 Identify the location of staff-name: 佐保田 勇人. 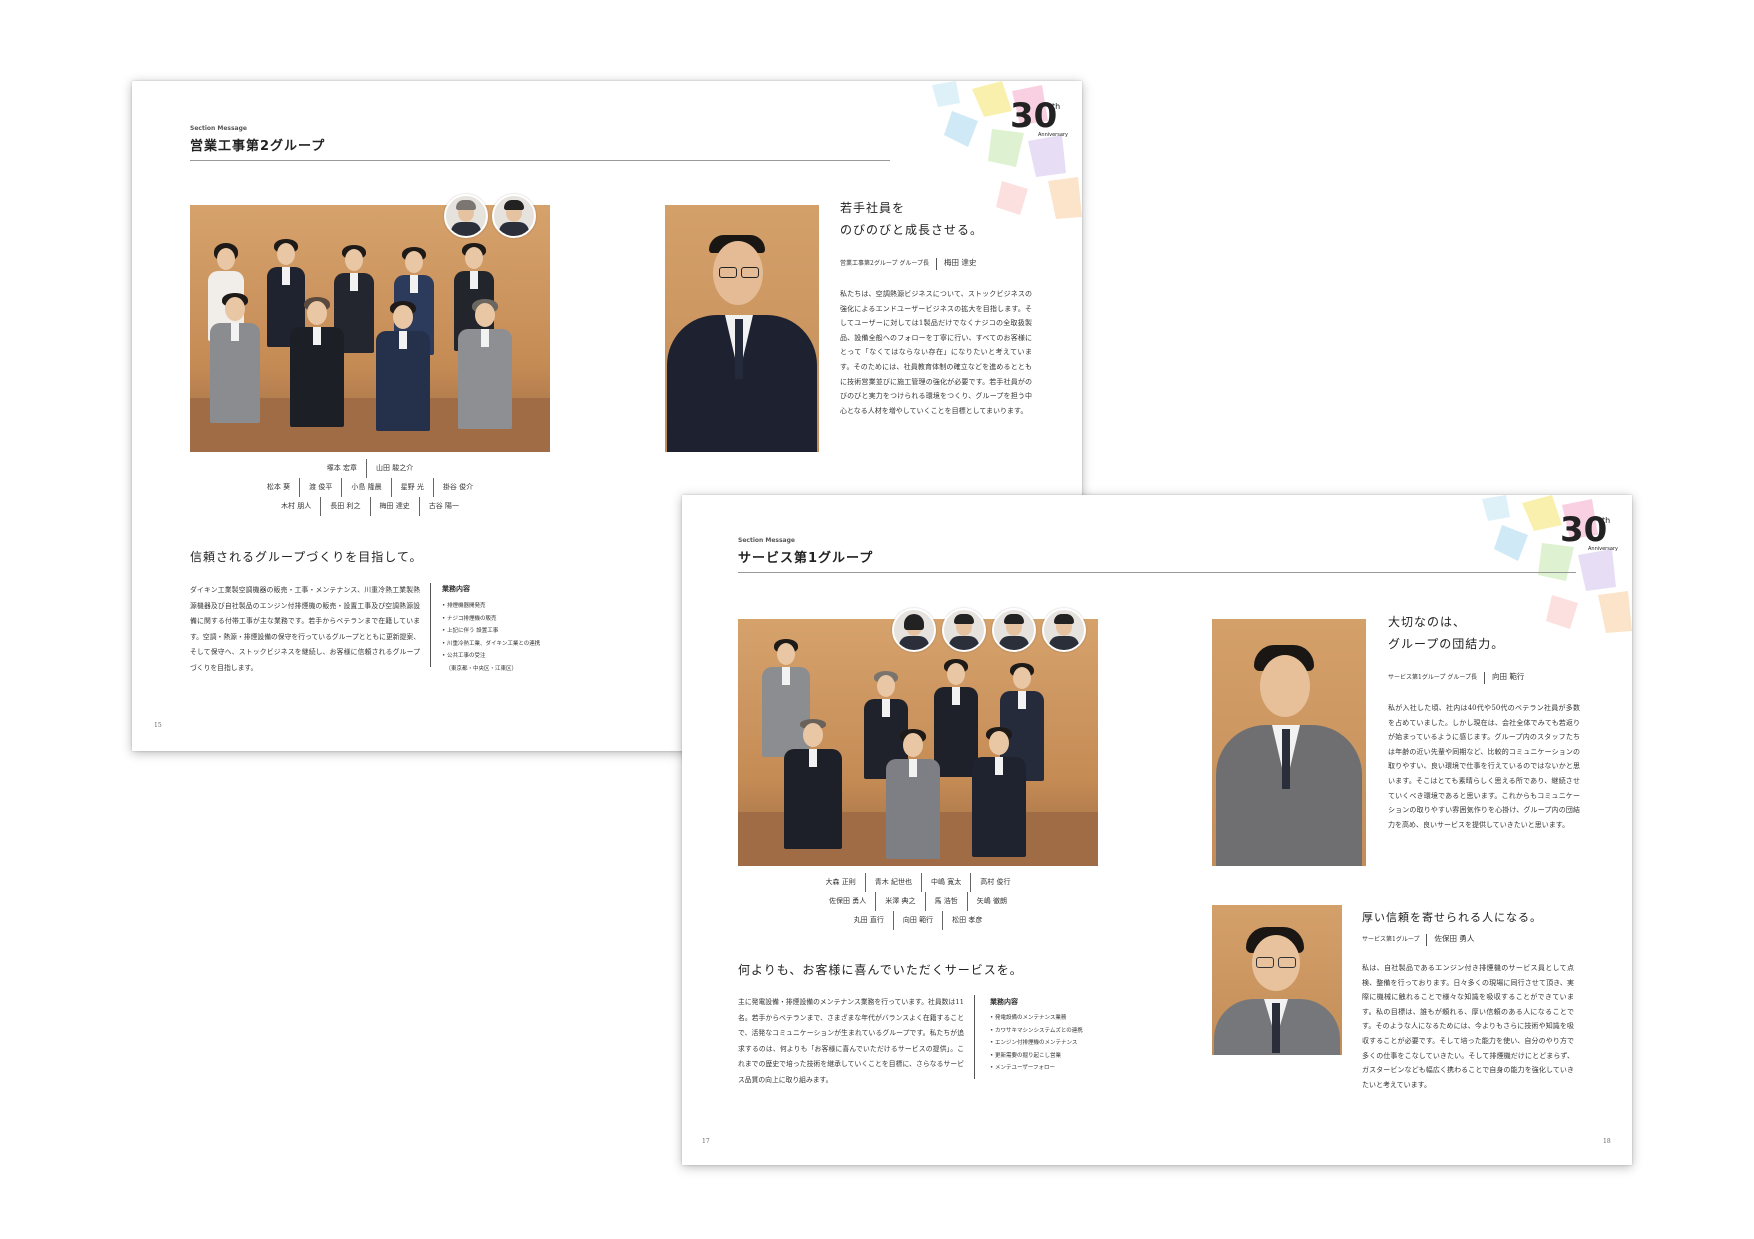
(1454, 938).